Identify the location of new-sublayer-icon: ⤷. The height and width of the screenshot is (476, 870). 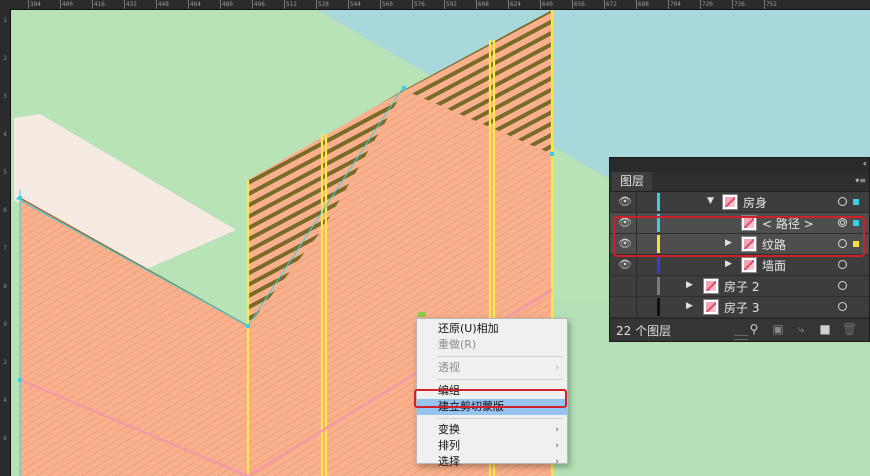
(801, 329).